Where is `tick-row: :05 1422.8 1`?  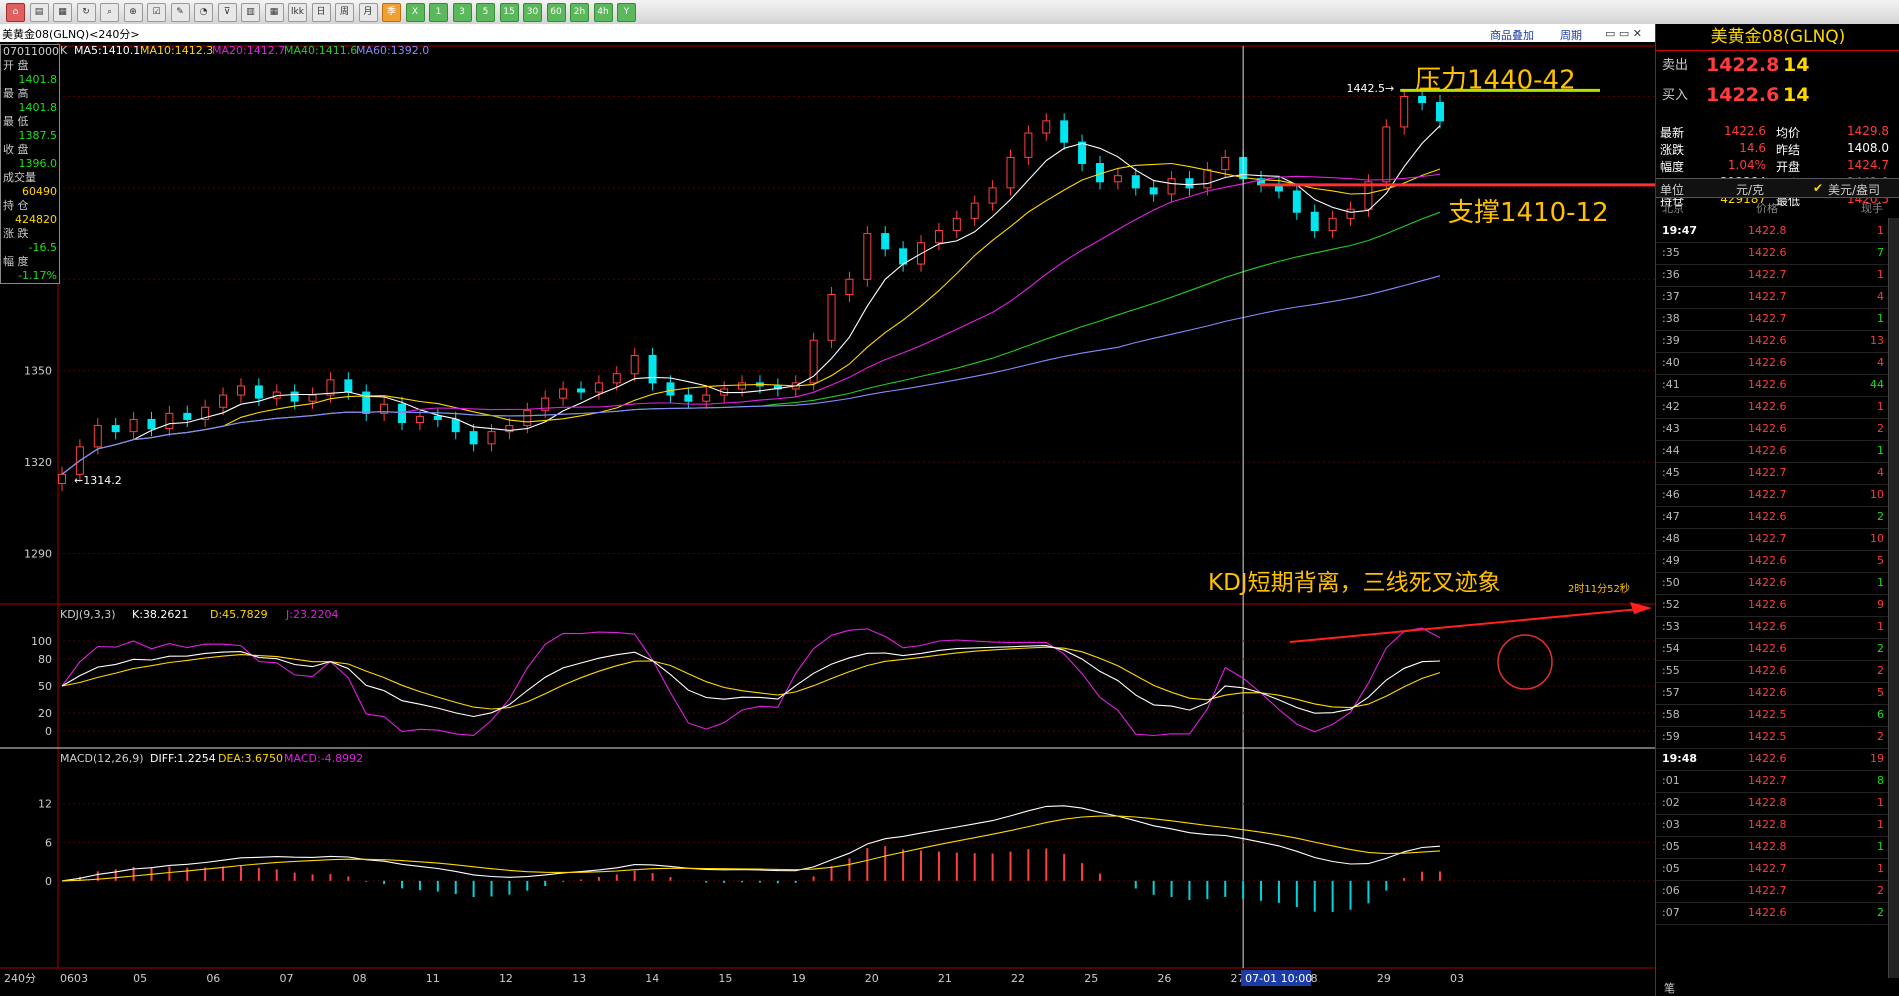
tick-row: :05 1422.8 1 is located at coordinates (1772, 847).